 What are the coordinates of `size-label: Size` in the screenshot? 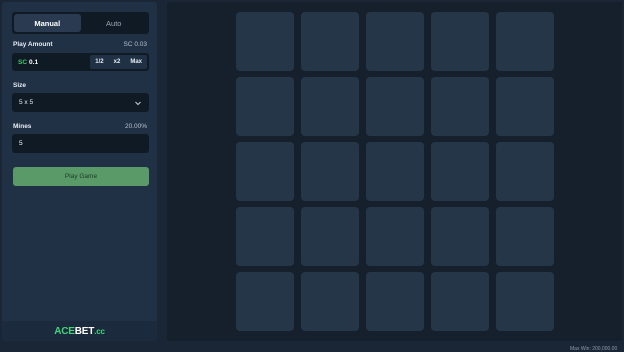 It's located at (20, 85).